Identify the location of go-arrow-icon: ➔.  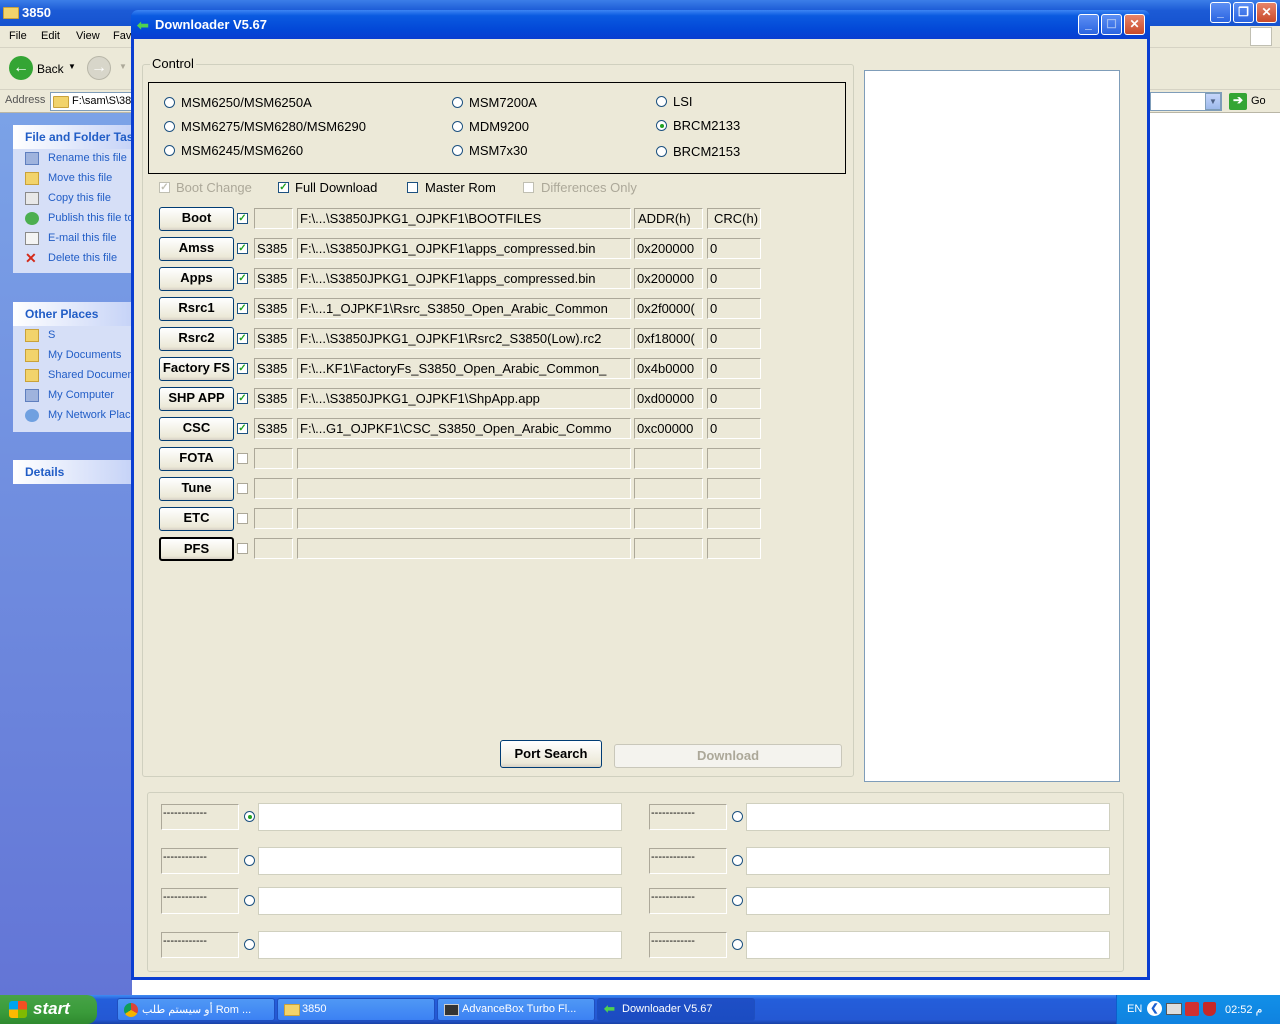
(1238, 101).